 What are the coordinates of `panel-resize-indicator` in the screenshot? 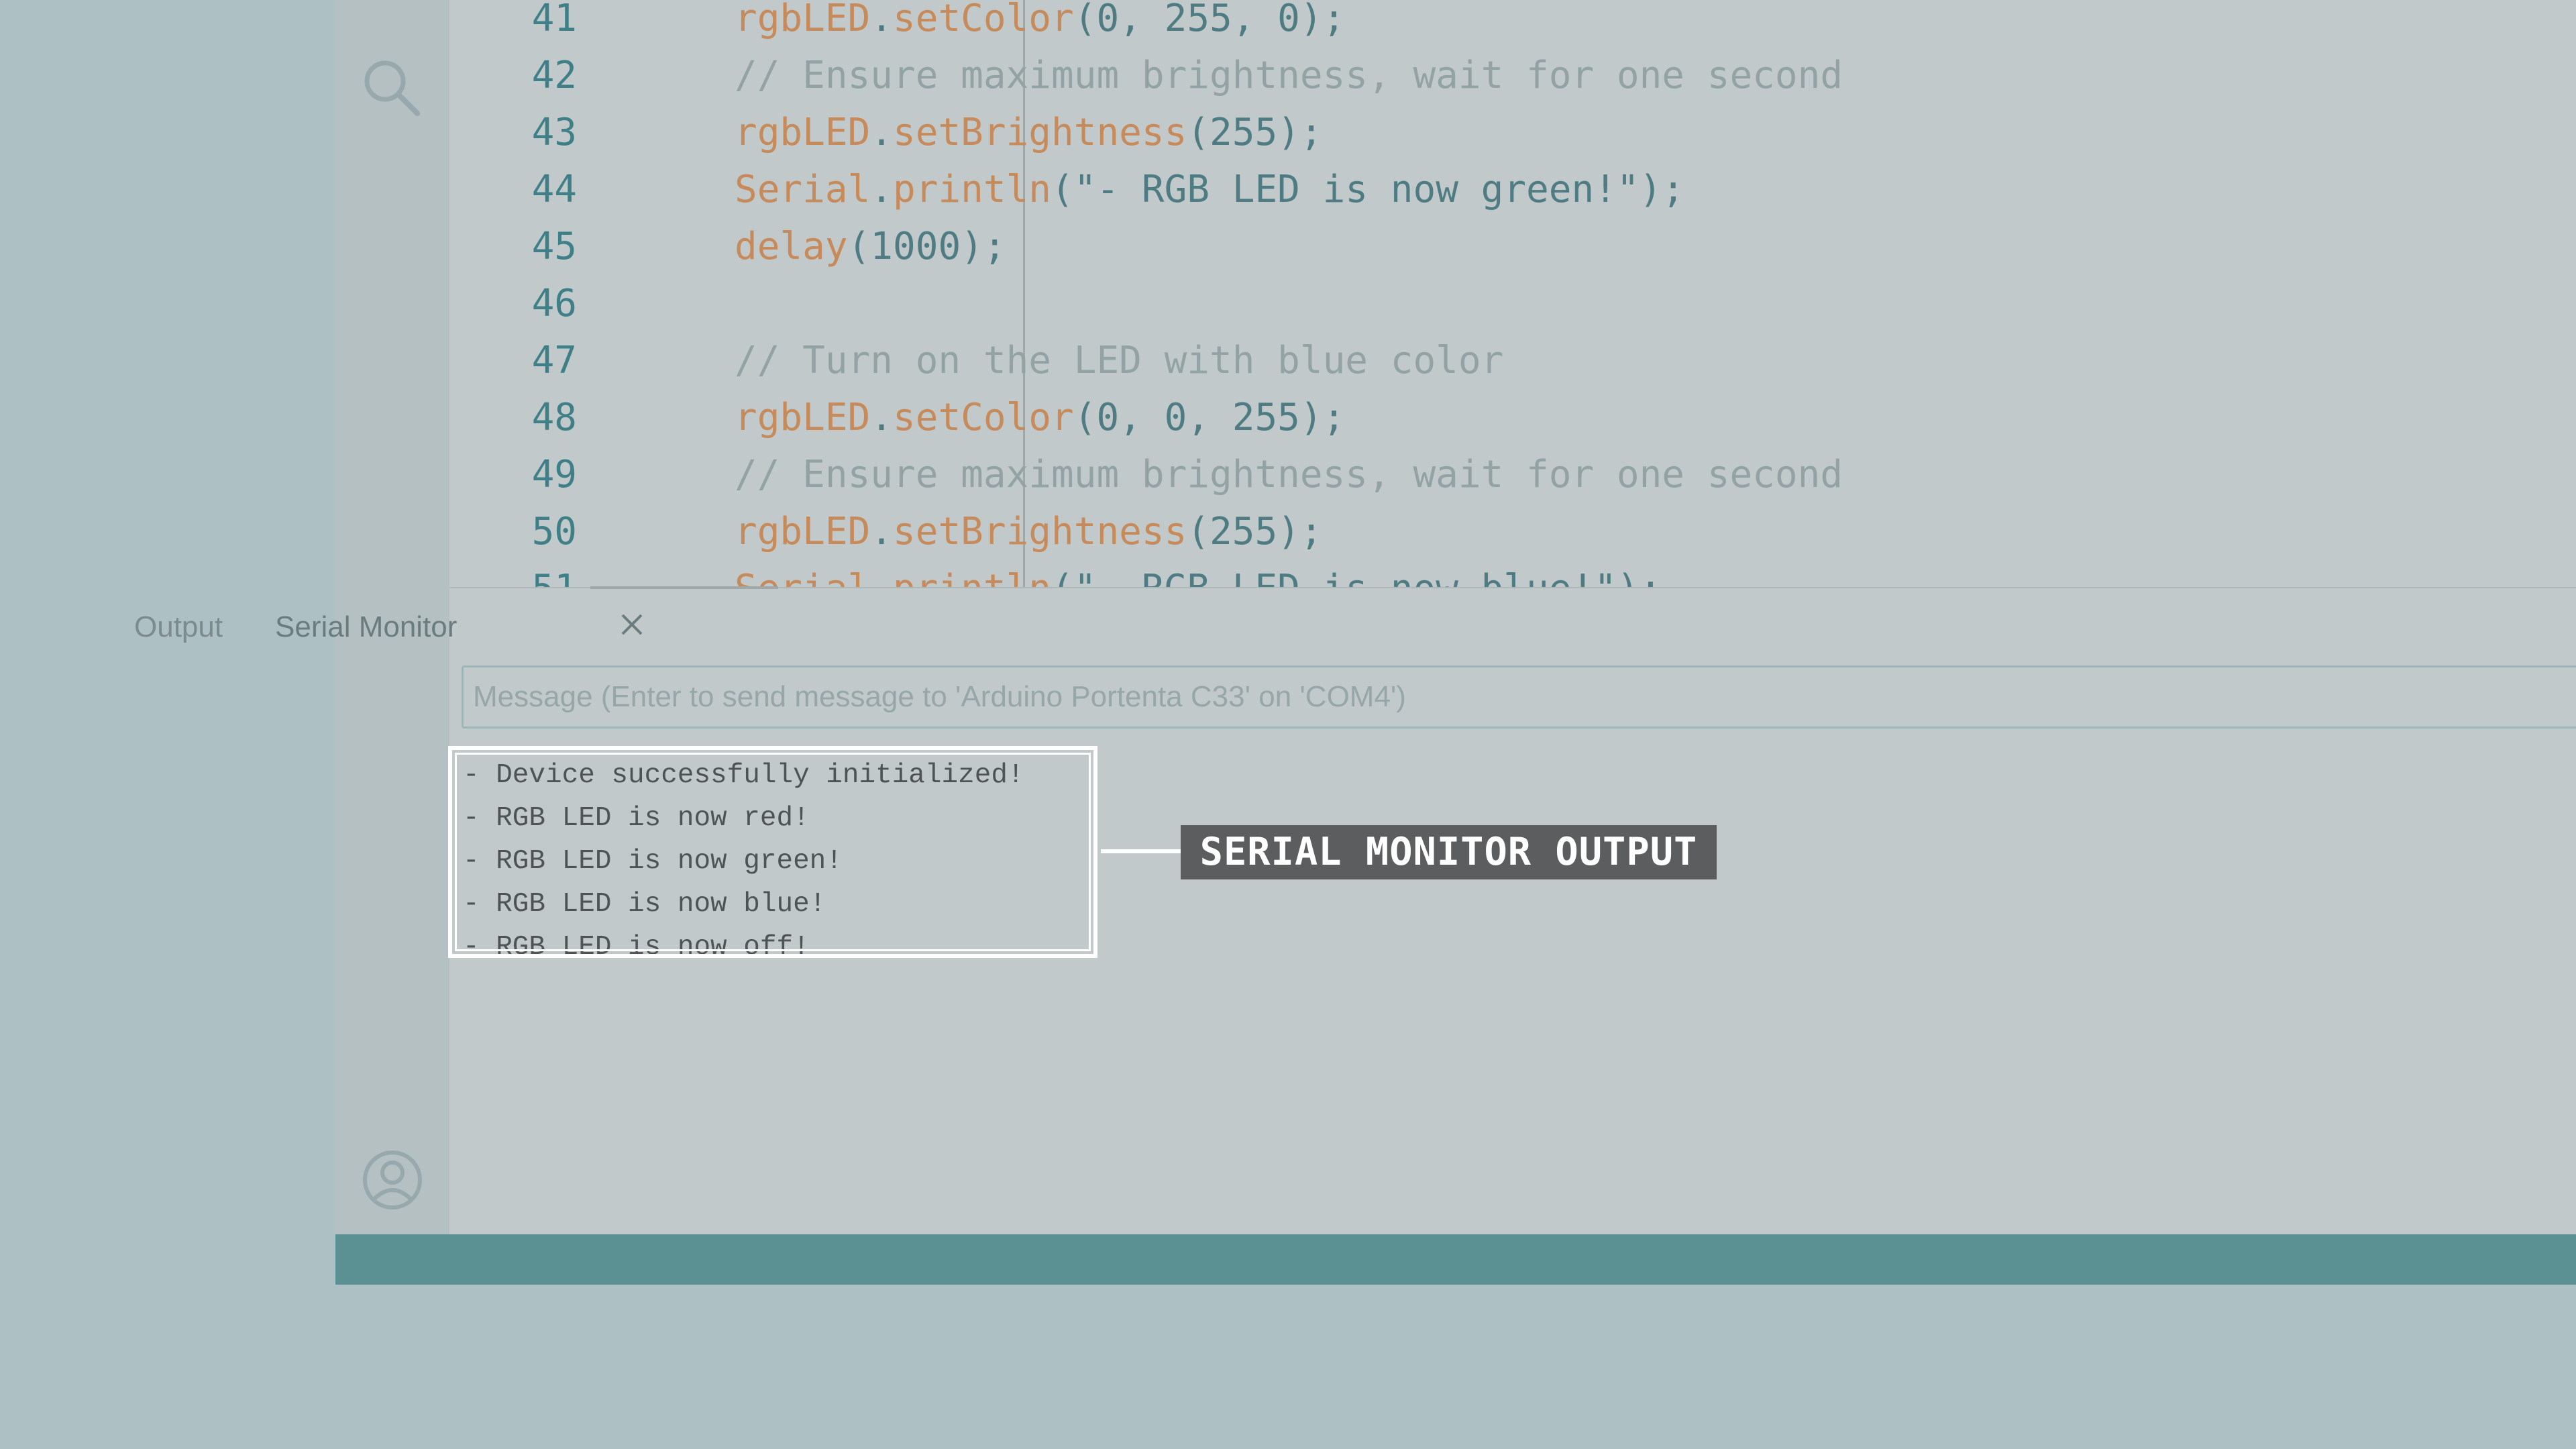 It's located at (684, 587).